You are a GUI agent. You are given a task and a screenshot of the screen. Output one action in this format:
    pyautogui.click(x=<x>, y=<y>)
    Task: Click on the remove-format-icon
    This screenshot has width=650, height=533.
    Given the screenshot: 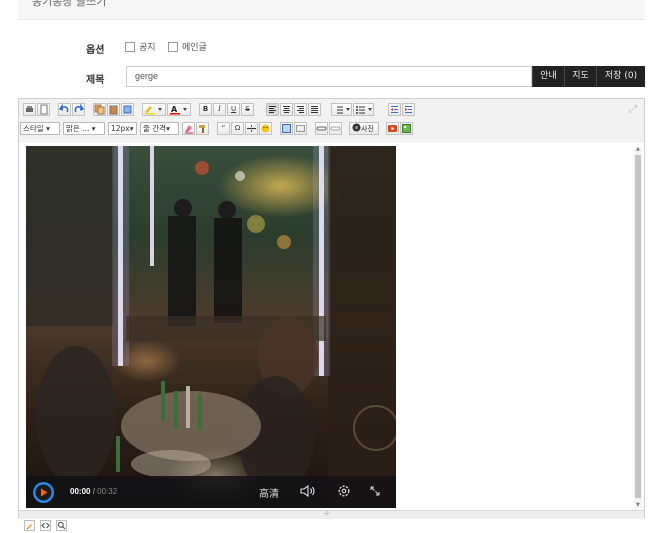 What is the action you would take?
    pyautogui.click(x=188, y=128)
    